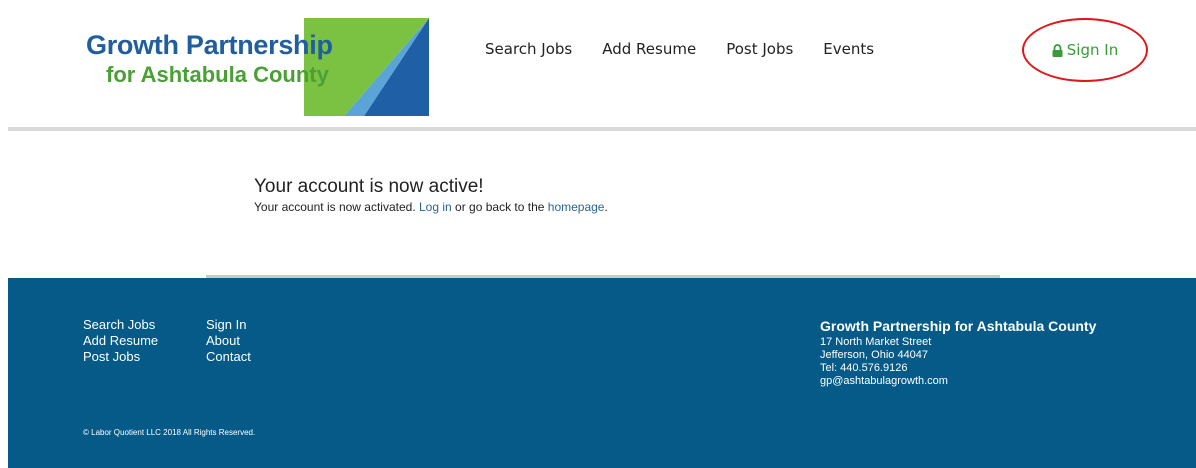  What do you see at coordinates (209, 45) in the screenshot?
I see `logo-title: Growth Partnership` at bounding box center [209, 45].